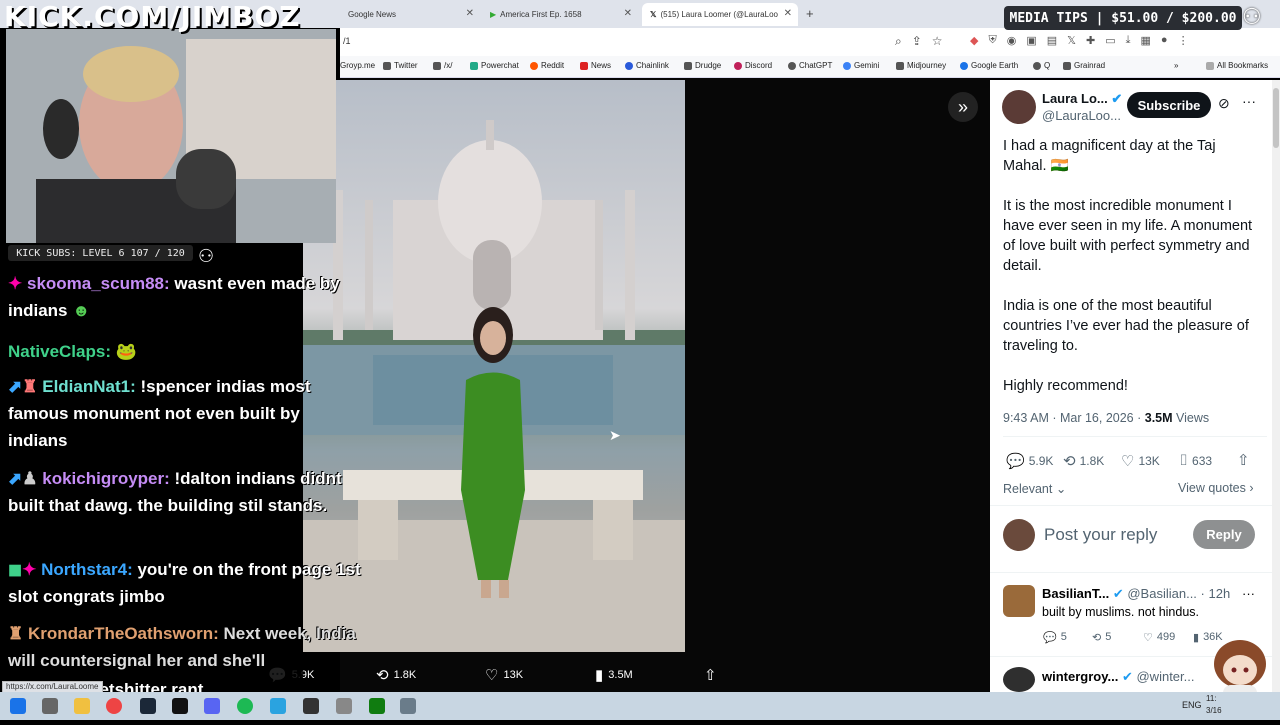 The width and height of the screenshot is (1280, 725). I want to click on tweet-views-count: 3.5M, so click(1158, 418).